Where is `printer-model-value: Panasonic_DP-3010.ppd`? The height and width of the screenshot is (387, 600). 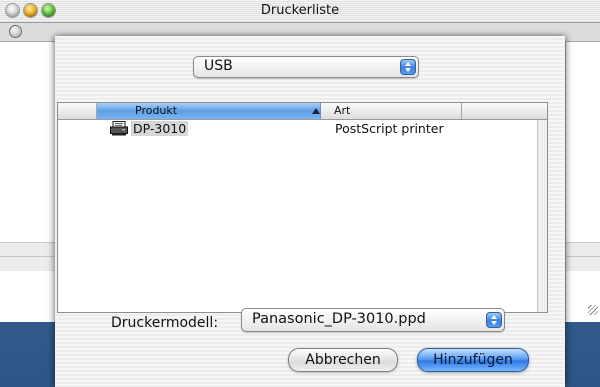
printer-model-value: Panasonic_DP-3010.ppd is located at coordinates (339, 319).